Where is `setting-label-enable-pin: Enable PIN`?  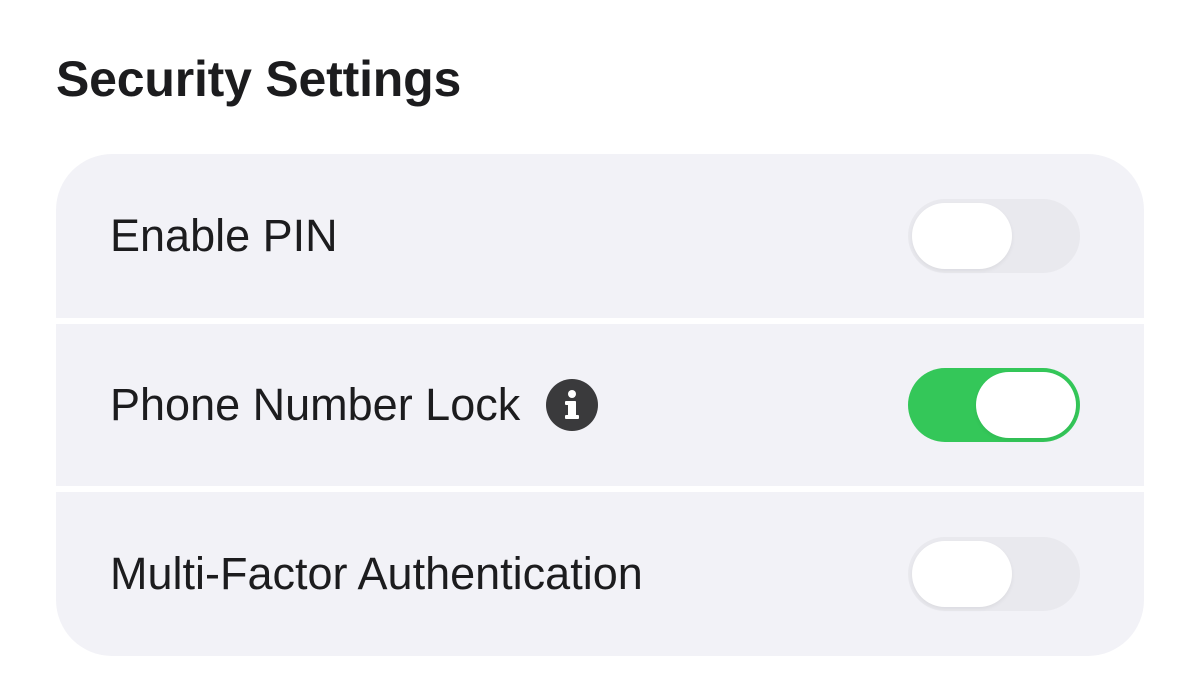
setting-label-enable-pin: Enable PIN is located at coordinates (224, 235).